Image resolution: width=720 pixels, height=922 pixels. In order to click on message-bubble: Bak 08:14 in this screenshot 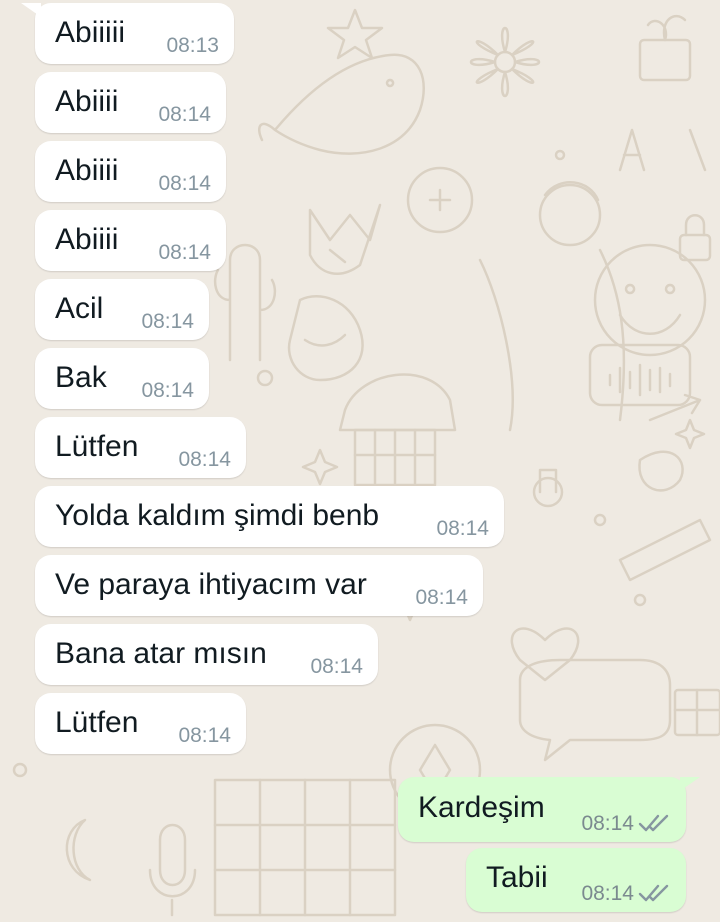, I will do `click(122, 378)`.